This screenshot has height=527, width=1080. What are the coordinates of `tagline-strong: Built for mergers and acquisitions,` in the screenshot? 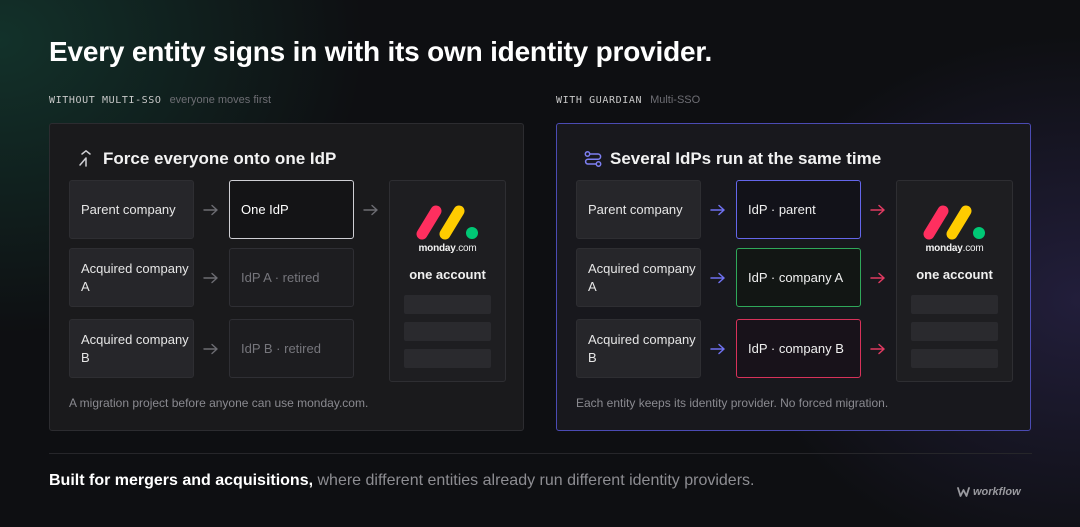 It's located at (181, 480).